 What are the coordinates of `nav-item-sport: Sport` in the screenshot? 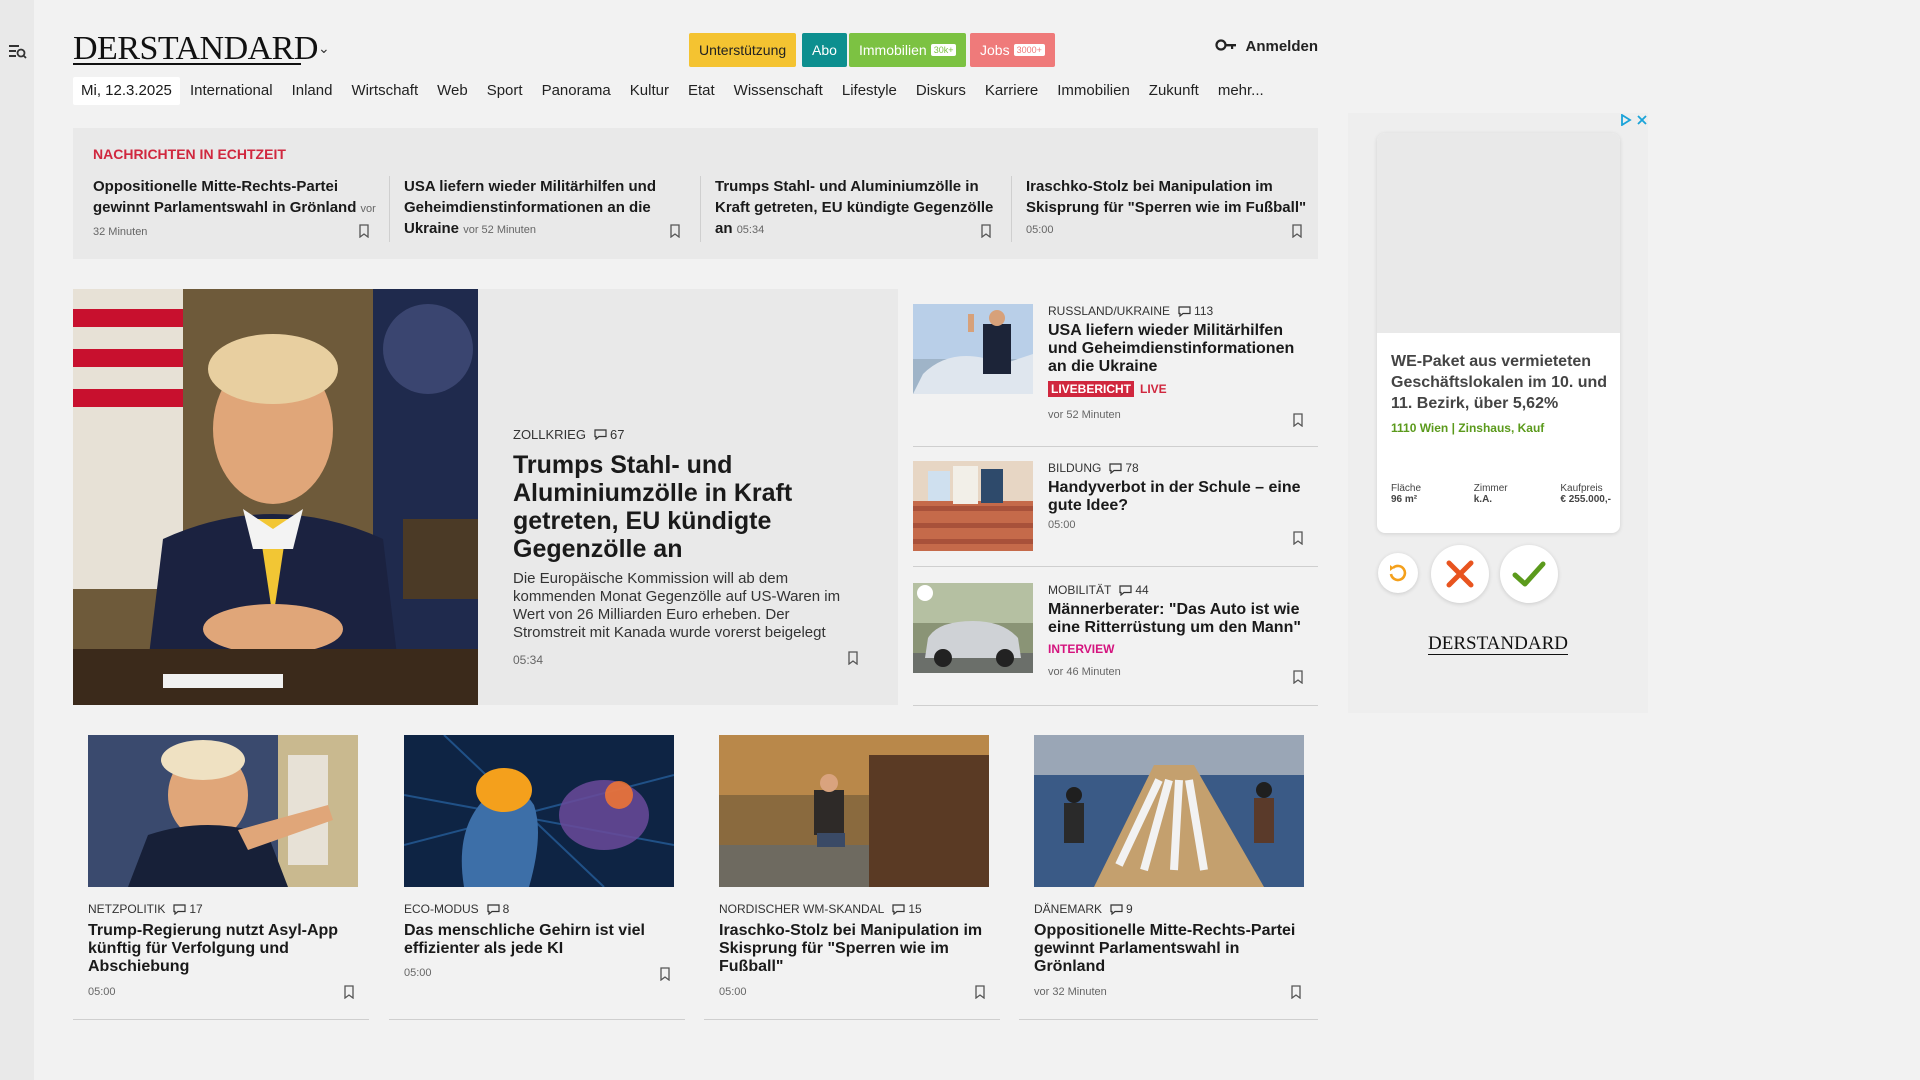 It's located at (505, 91).